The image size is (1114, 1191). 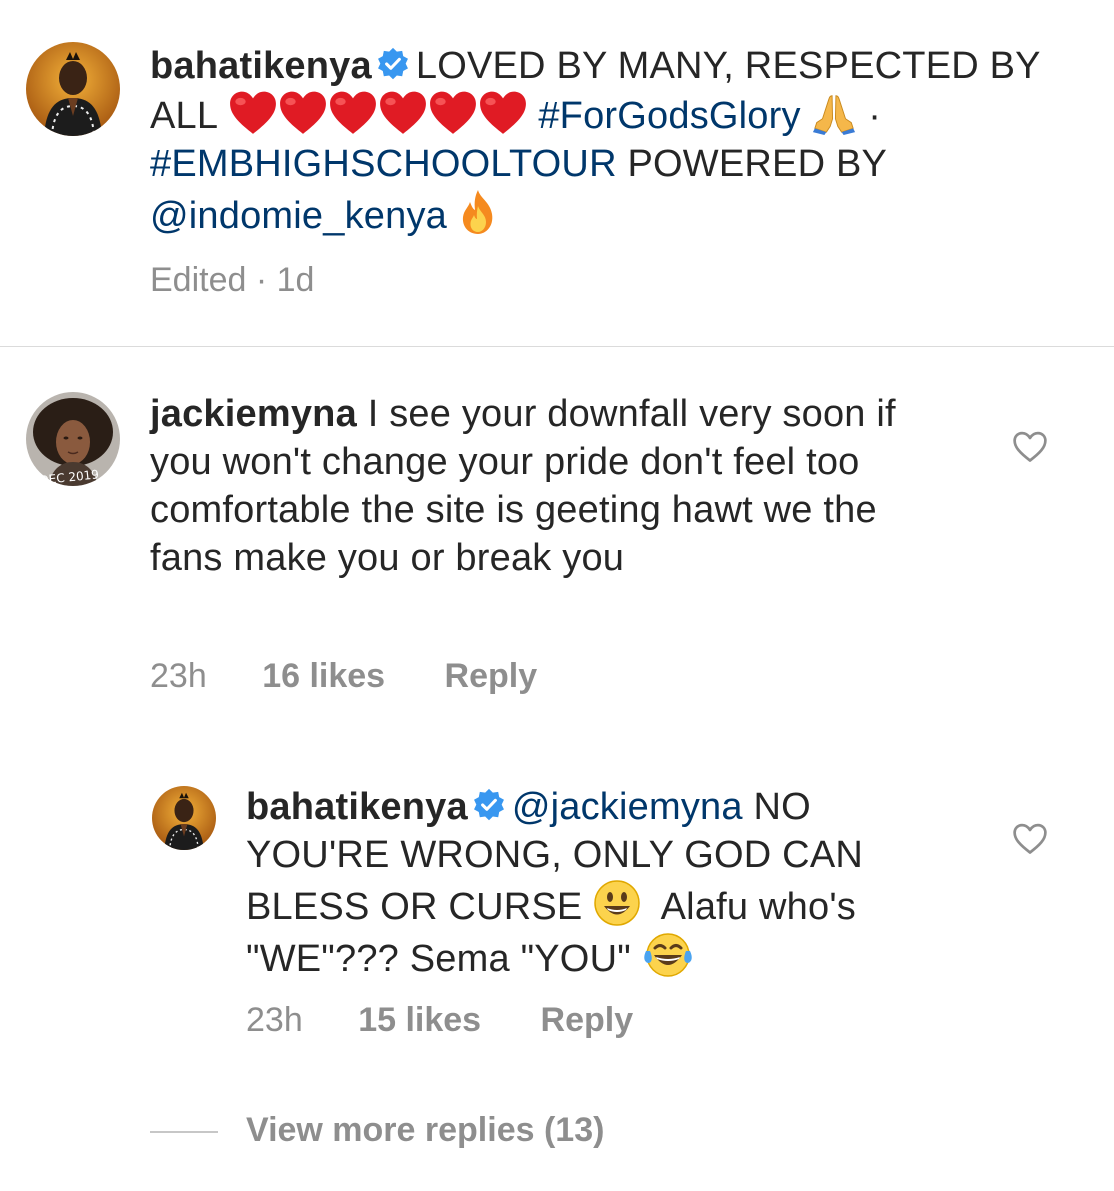 I want to click on reply-likes: 15 likes, so click(x=419, y=1020).